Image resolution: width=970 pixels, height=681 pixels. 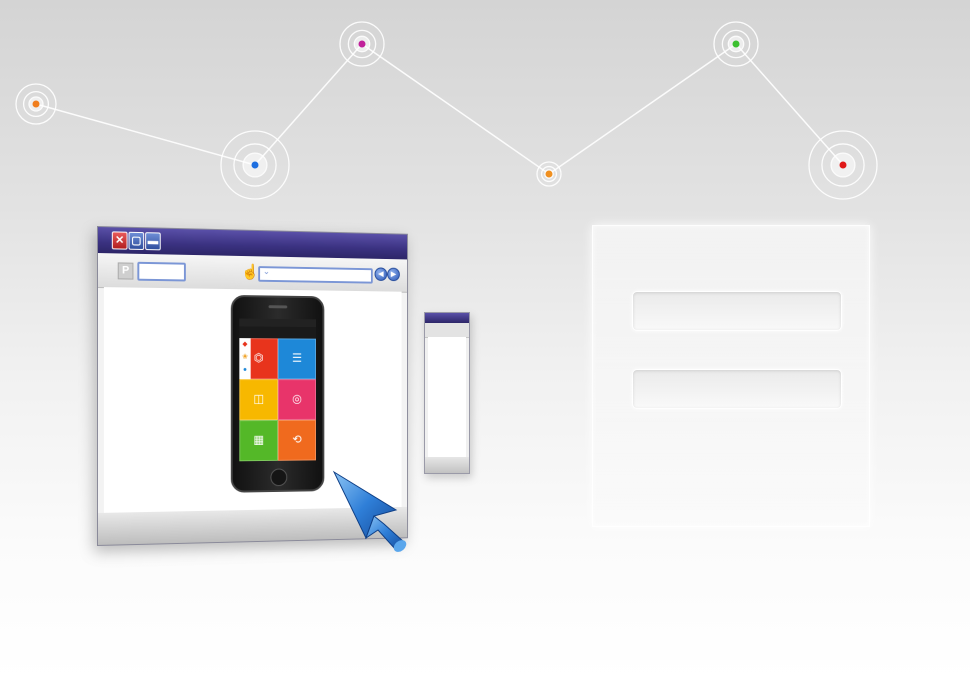 I want to click on file-icon: ⟲, so click(x=297, y=439).